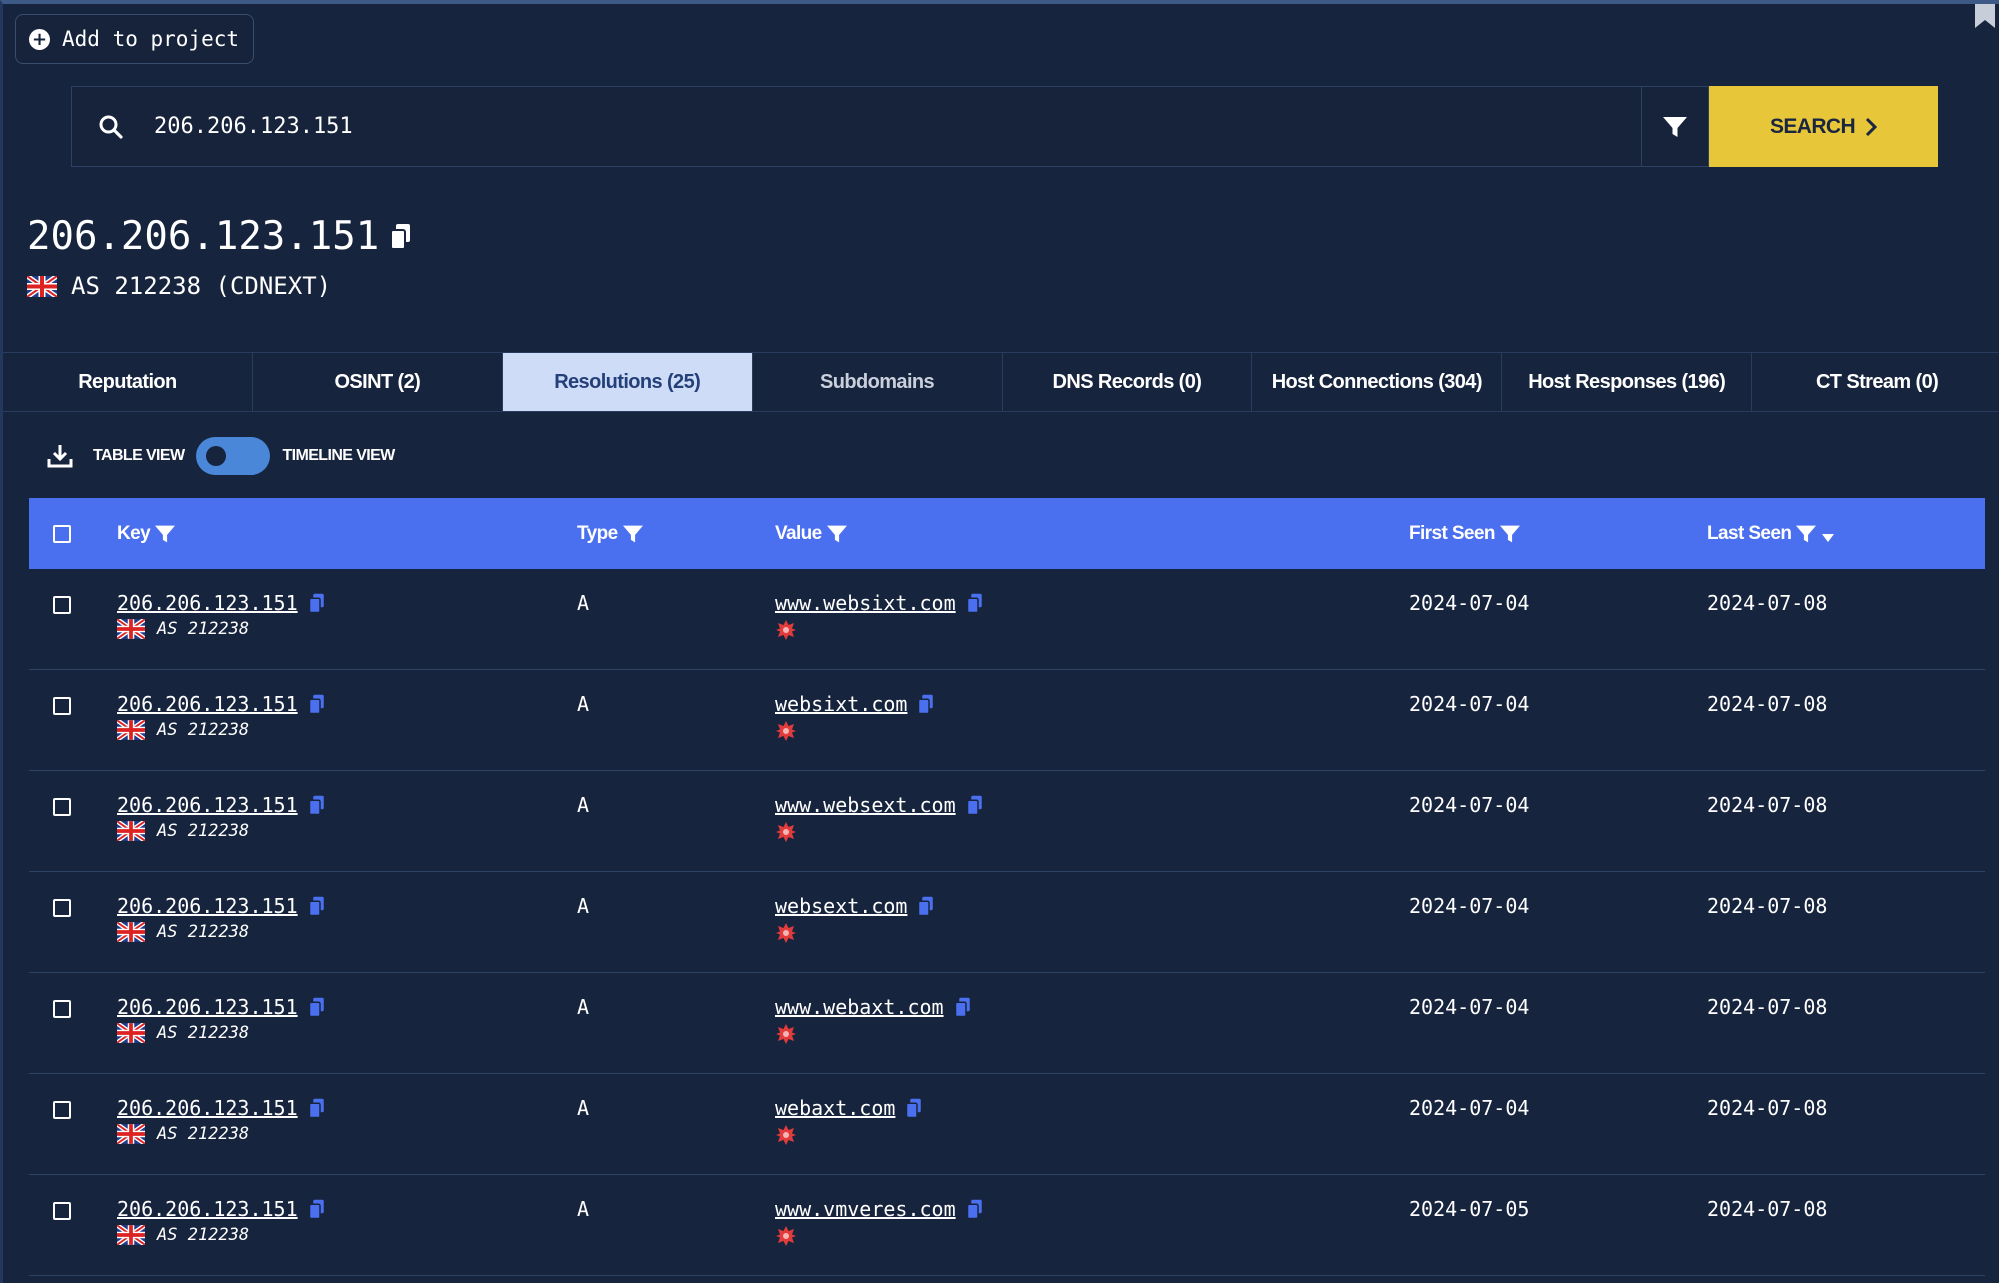  I want to click on timeline-view-label: TIMELINE VIEW, so click(338, 456).